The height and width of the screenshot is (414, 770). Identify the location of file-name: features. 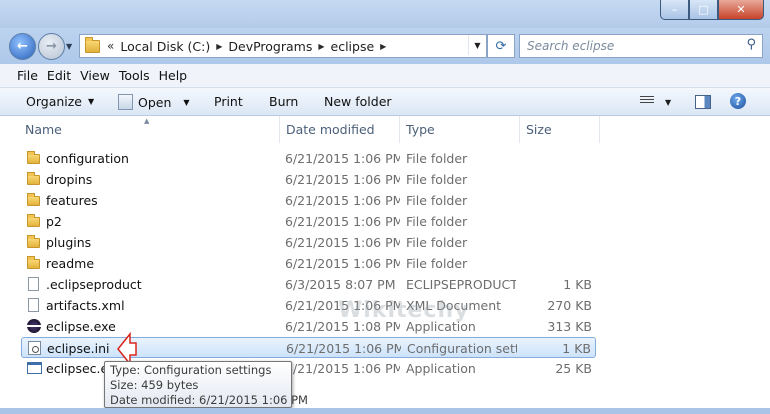
(72, 200).